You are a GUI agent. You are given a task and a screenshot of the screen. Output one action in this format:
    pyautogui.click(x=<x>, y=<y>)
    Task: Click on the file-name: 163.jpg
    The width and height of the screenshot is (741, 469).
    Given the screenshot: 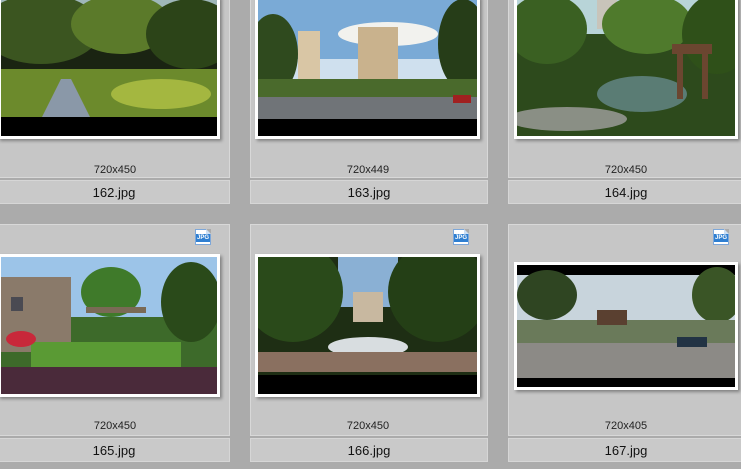 What is the action you would take?
    pyautogui.click(x=369, y=192)
    